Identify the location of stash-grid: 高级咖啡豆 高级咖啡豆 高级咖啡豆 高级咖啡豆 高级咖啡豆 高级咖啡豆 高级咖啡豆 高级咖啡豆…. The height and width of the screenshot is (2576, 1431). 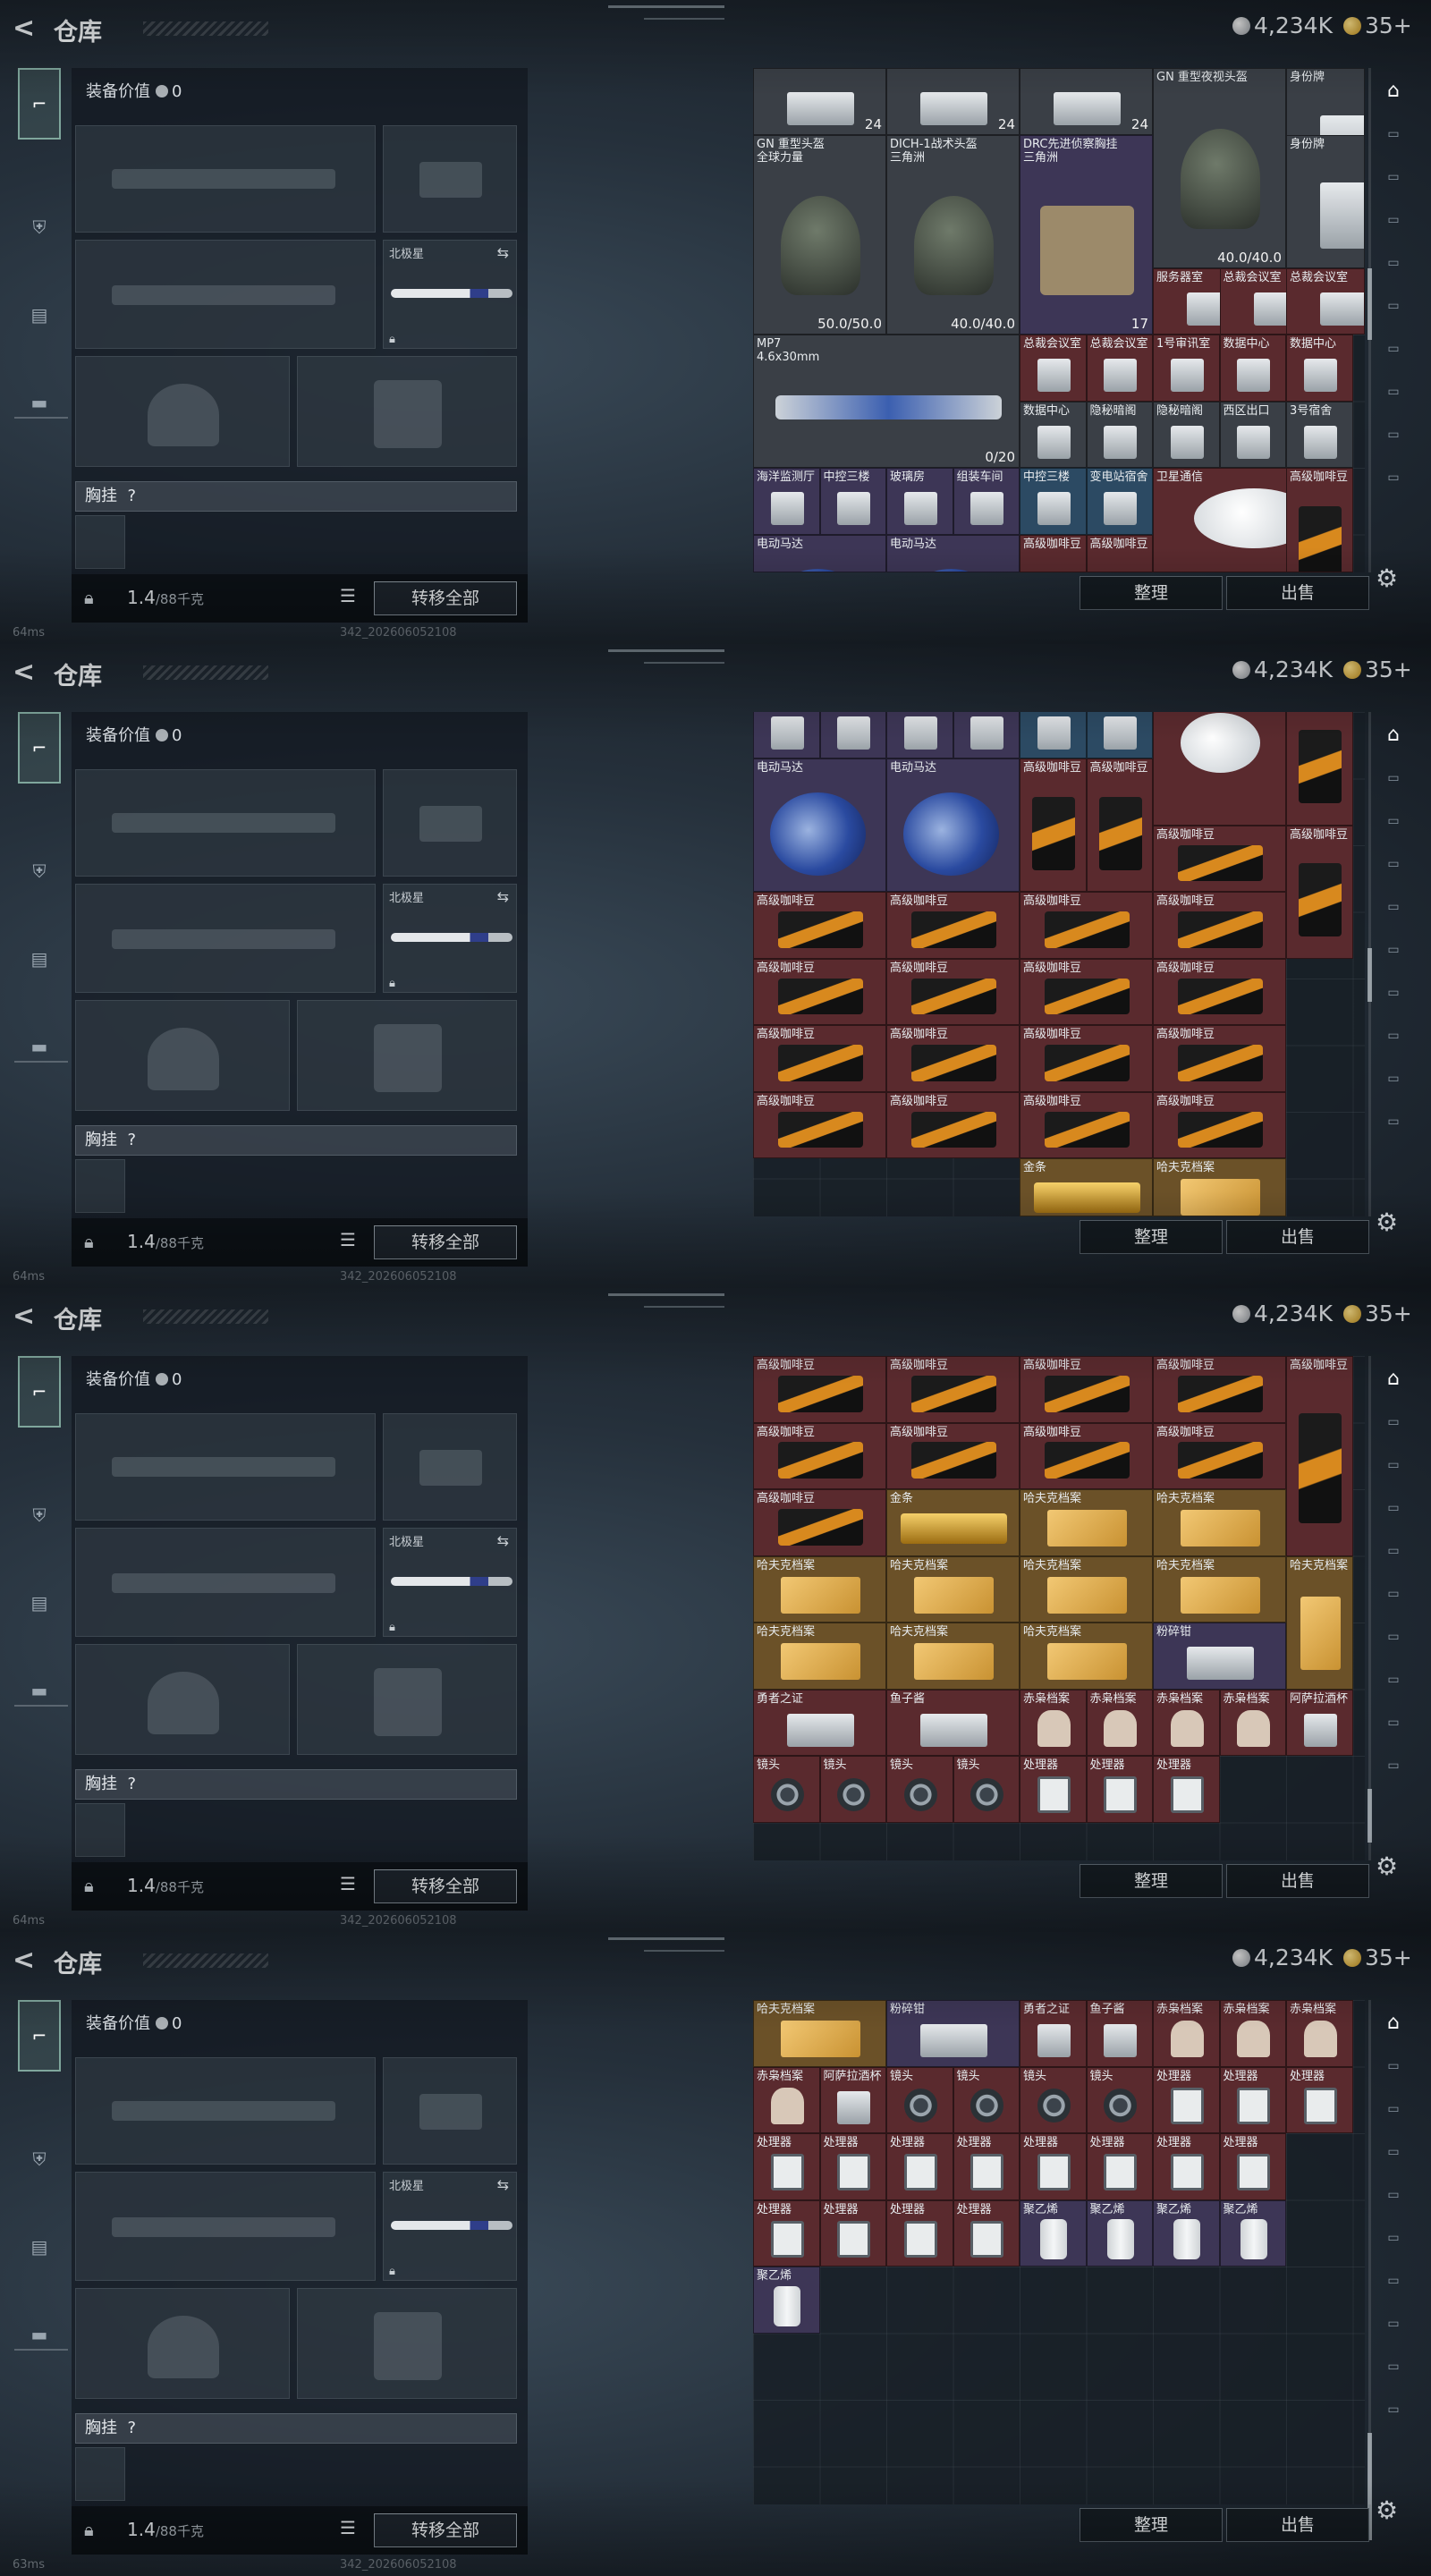
(1059, 1608).